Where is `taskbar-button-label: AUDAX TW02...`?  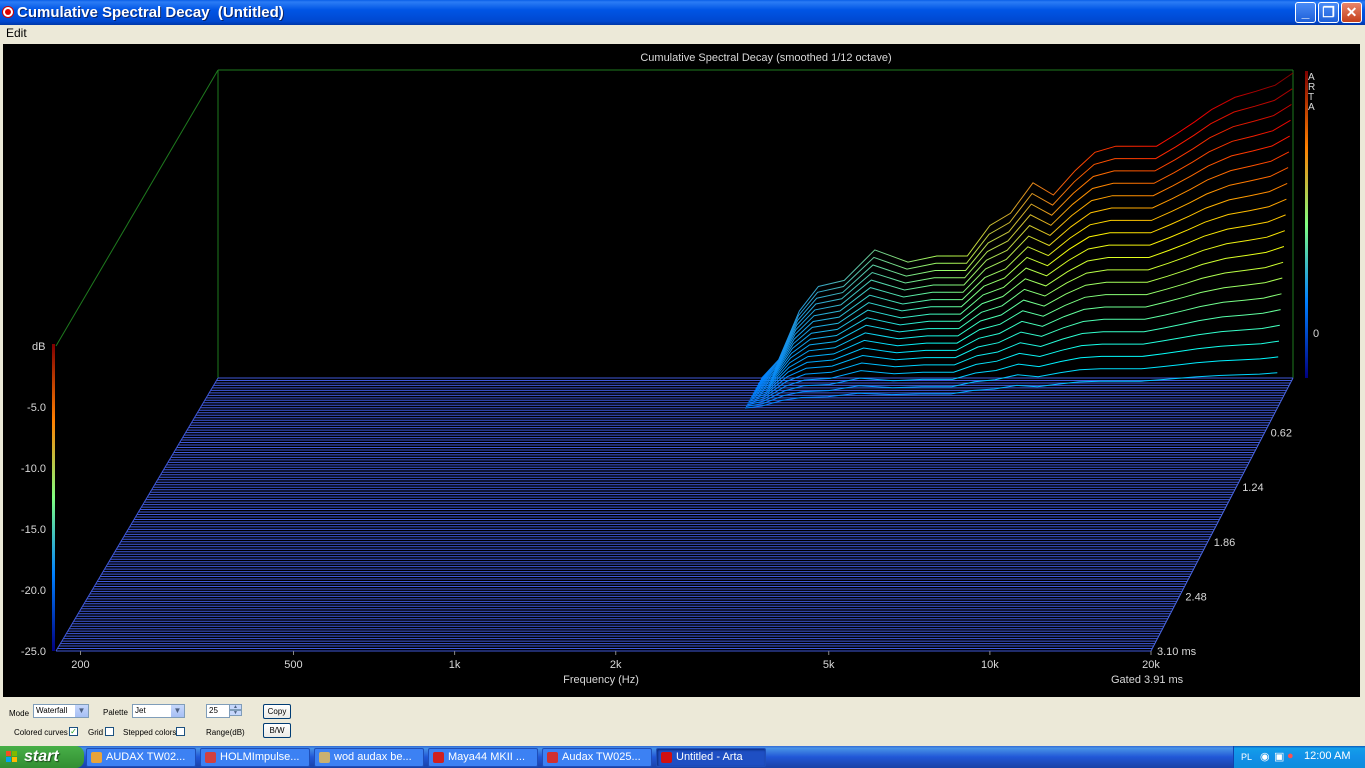
taskbar-button-label: AUDAX TW02... is located at coordinates (146, 757).